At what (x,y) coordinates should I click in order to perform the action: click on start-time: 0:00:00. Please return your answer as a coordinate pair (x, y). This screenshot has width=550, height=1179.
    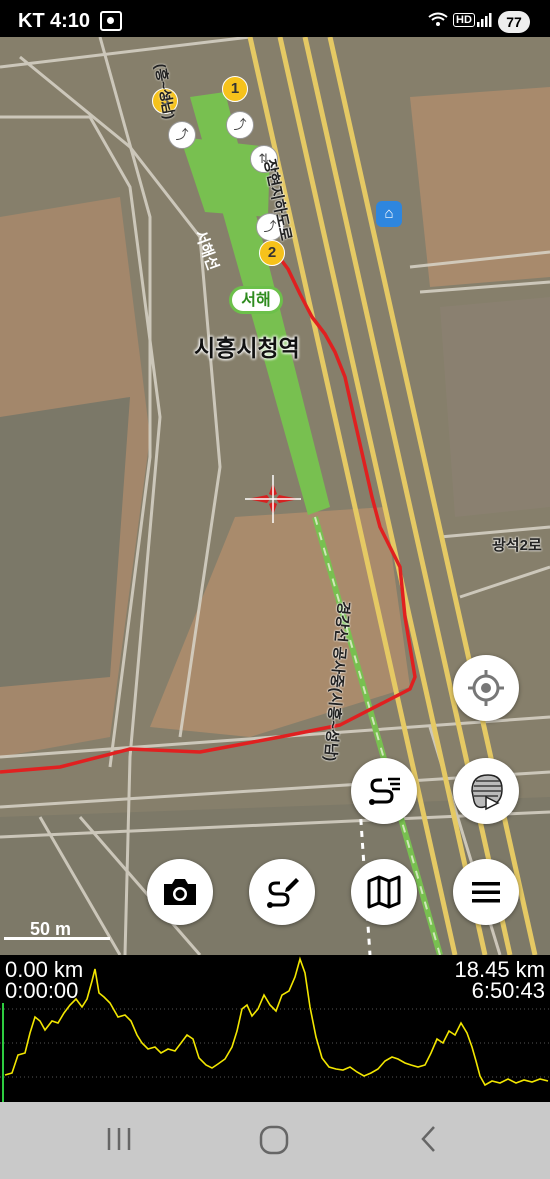
    Looking at the image, I should click on (42, 990).